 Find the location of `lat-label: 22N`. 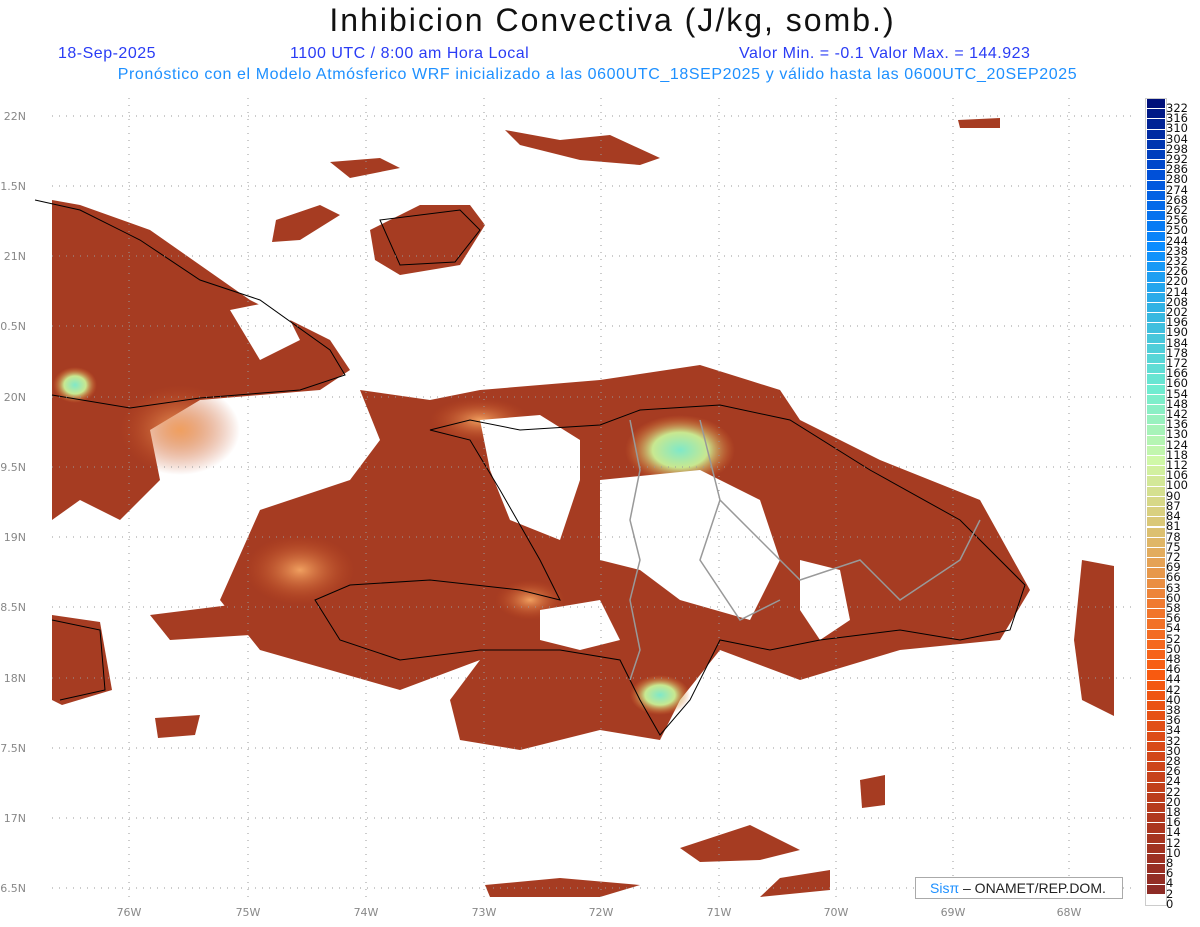

lat-label: 22N is located at coordinates (15, 116).